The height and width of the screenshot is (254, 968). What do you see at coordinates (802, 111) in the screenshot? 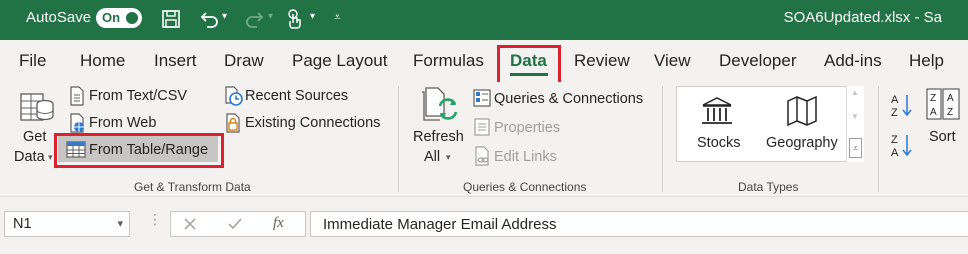
I see `geography-icon` at bounding box center [802, 111].